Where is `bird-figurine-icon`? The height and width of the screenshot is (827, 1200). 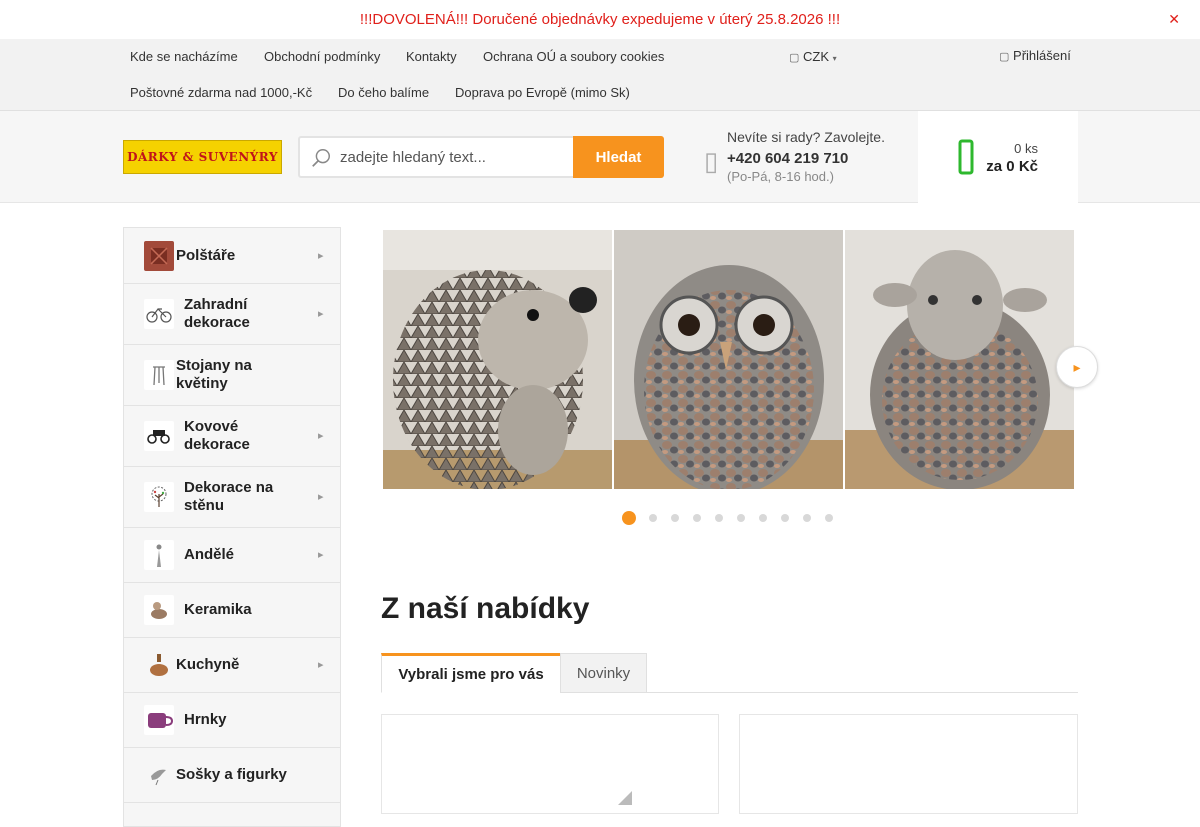 bird-figurine-icon is located at coordinates (159, 775).